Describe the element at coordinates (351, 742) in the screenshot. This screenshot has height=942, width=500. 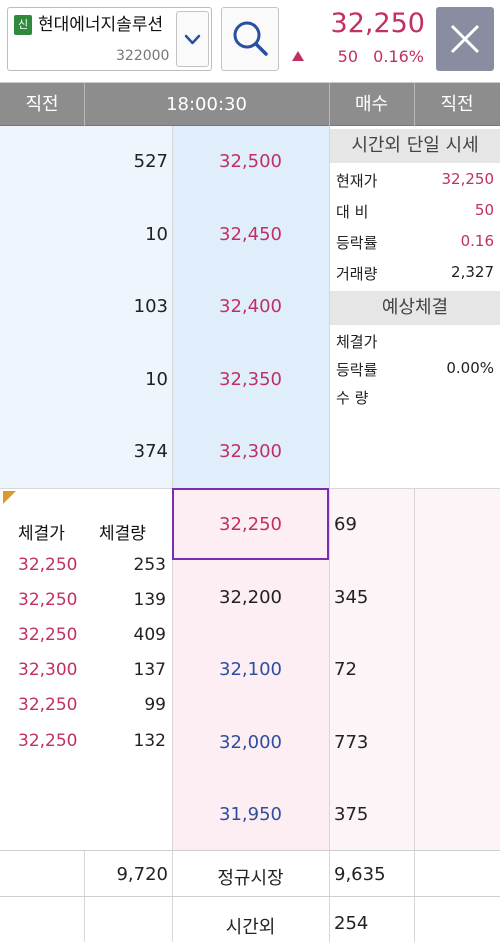
I see `bid-qty-4: 773` at that location.